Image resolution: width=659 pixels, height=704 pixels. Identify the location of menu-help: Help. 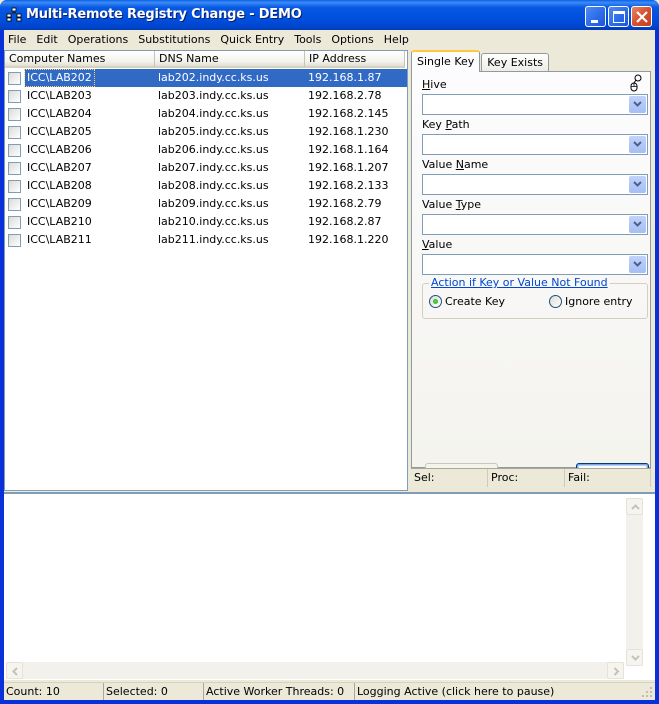
(396, 39).